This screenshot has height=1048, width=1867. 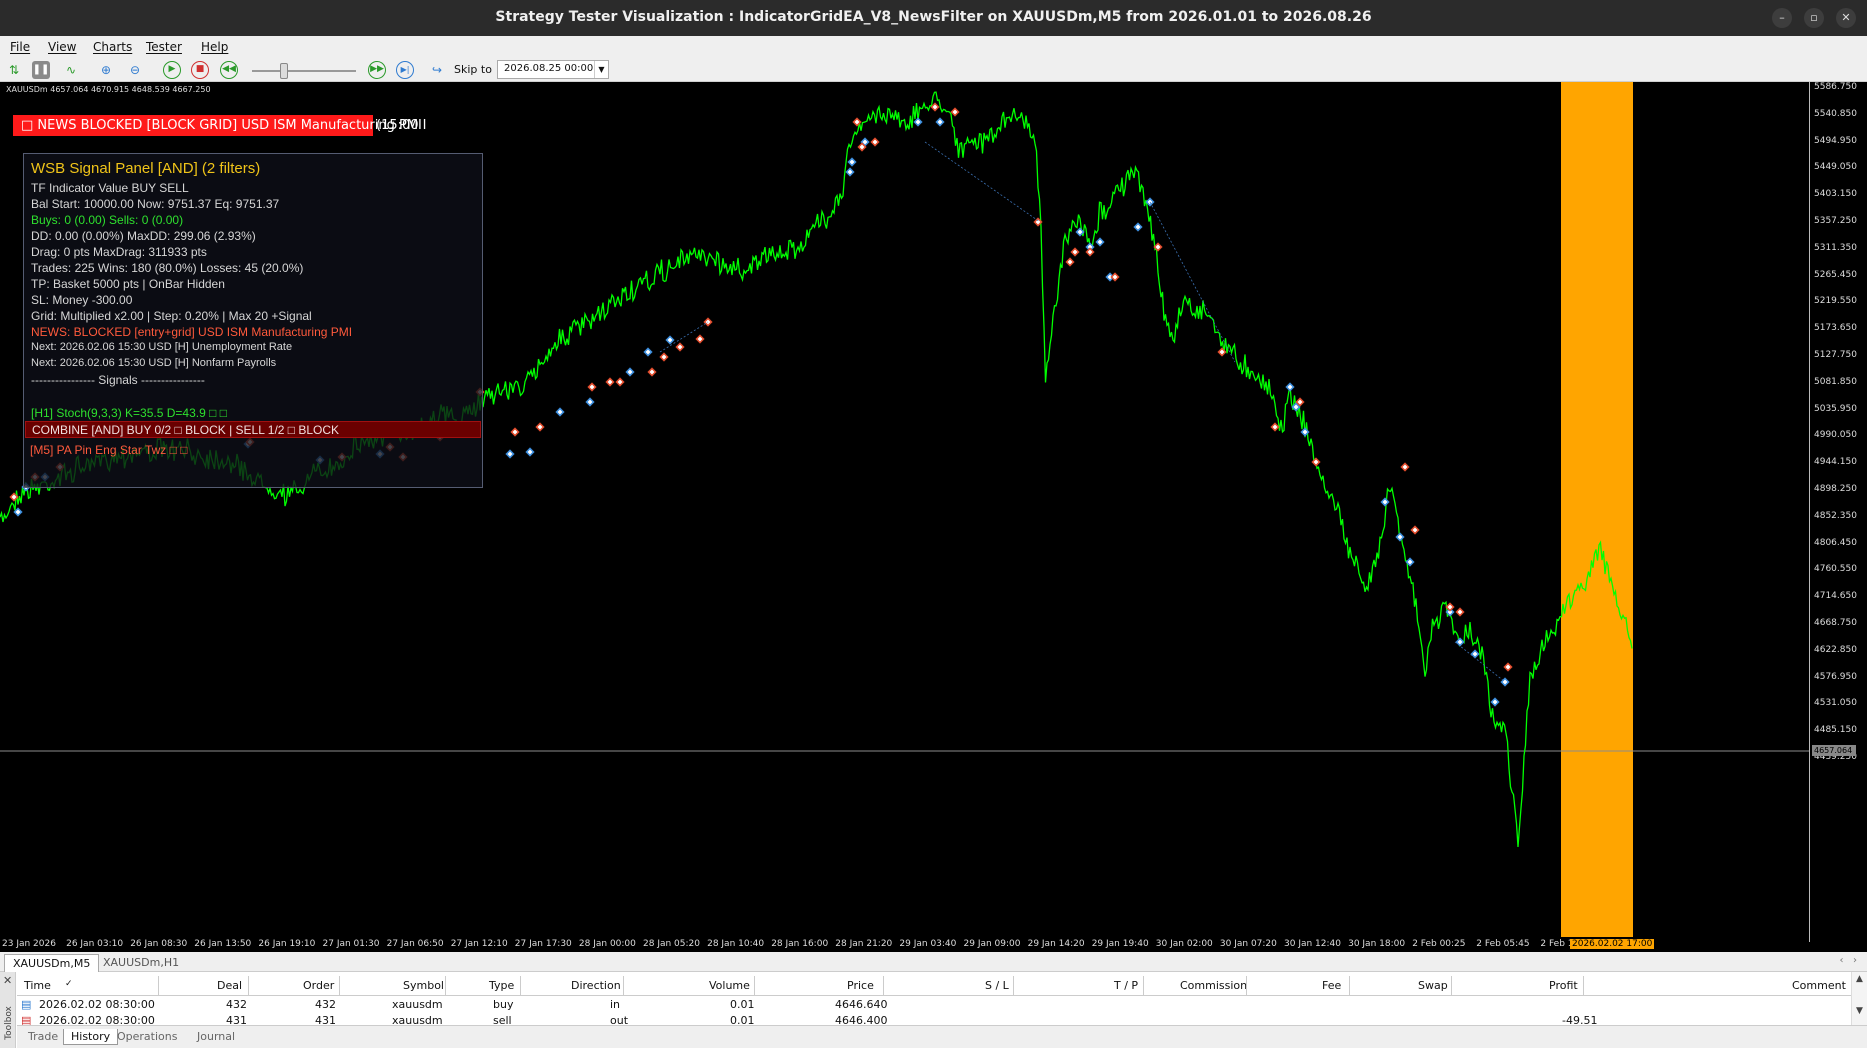 I want to click on panel-drawdown: DD: 0.00 (0.00%) MaxDD: 299.06 (2.93%), so click(x=143, y=236).